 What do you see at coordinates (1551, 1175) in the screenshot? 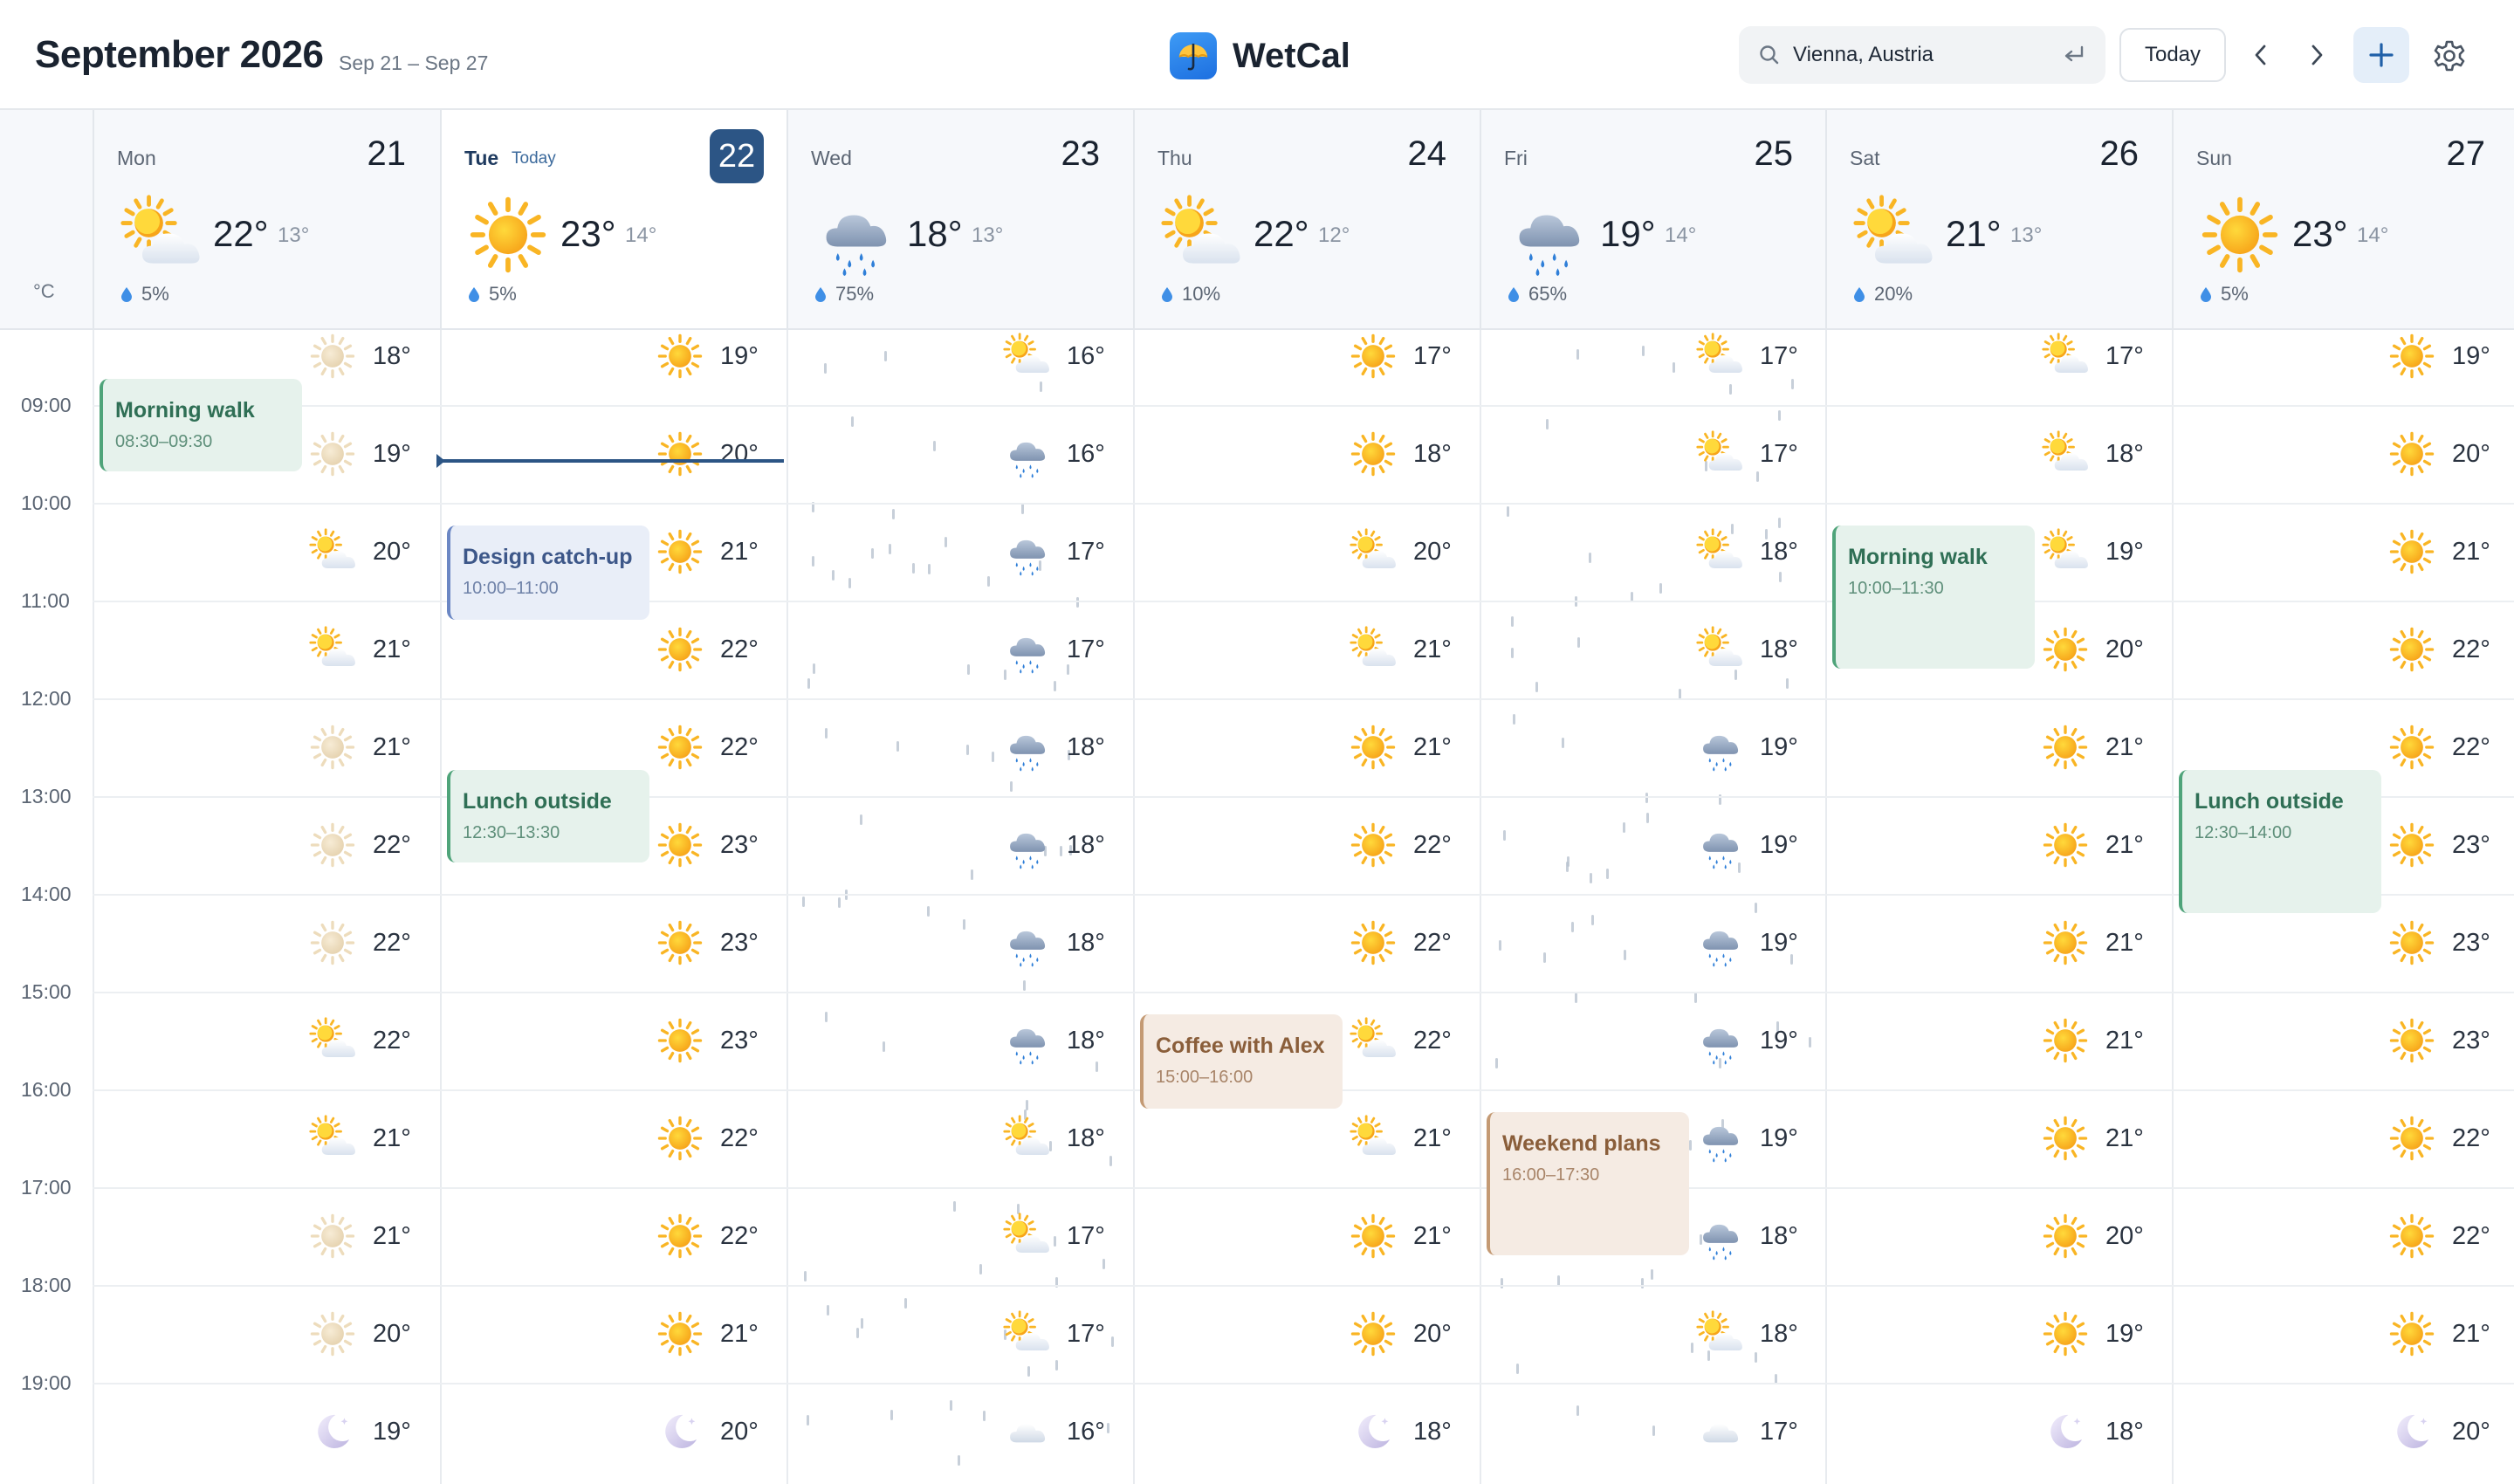
I see `event-time: 16:00–17:30` at bounding box center [1551, 1175].